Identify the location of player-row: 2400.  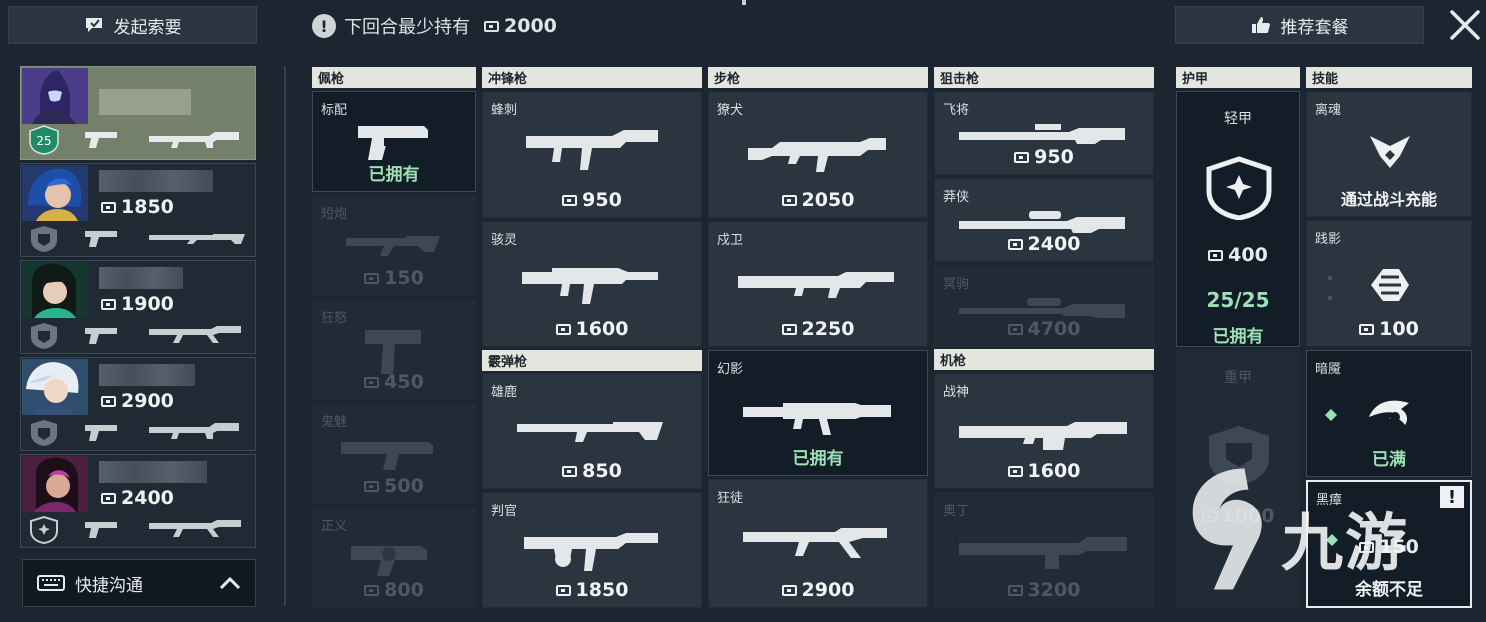
(138, 501).